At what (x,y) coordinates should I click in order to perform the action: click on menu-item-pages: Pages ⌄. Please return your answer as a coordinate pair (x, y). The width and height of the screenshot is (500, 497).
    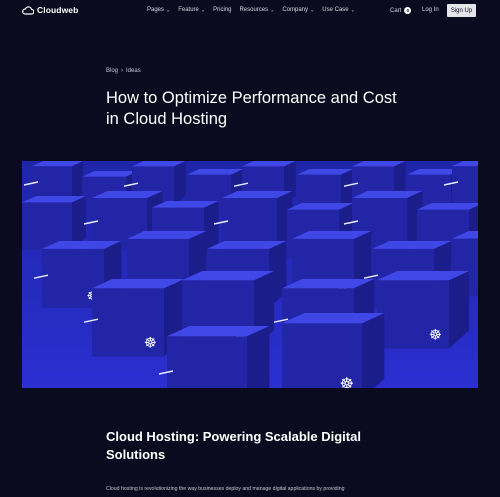
    Looking at the image, I should click on (159, 10).